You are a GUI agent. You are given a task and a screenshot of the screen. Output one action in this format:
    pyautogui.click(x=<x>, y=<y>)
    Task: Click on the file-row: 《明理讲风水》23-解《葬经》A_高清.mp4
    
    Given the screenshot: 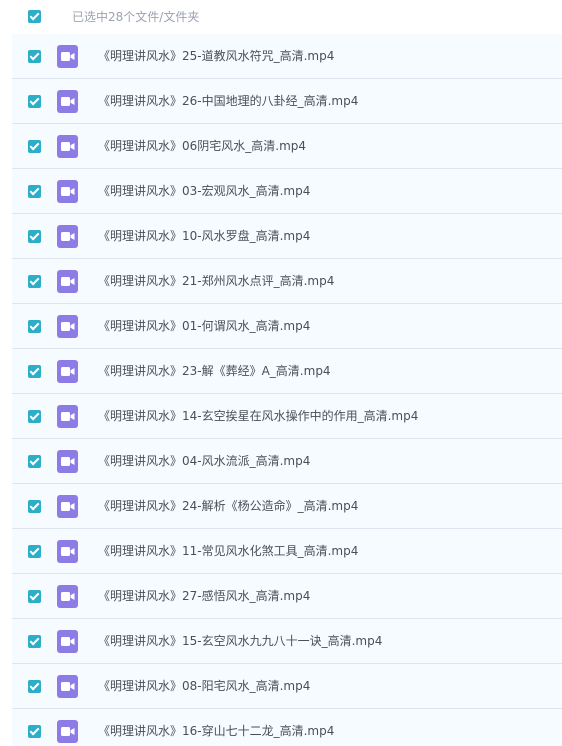 What is the action you would take?
    pyautogui.click(x=287, y=371)
    